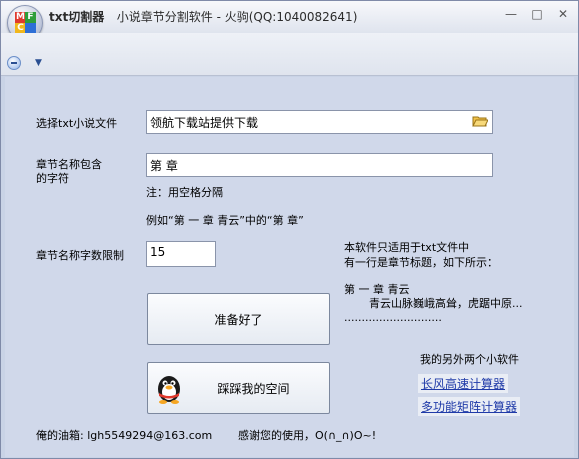  What do you see at coordinates (181, 254) in the screenshot?
I see `limit-input: 15` at bounding box center [181, 254].